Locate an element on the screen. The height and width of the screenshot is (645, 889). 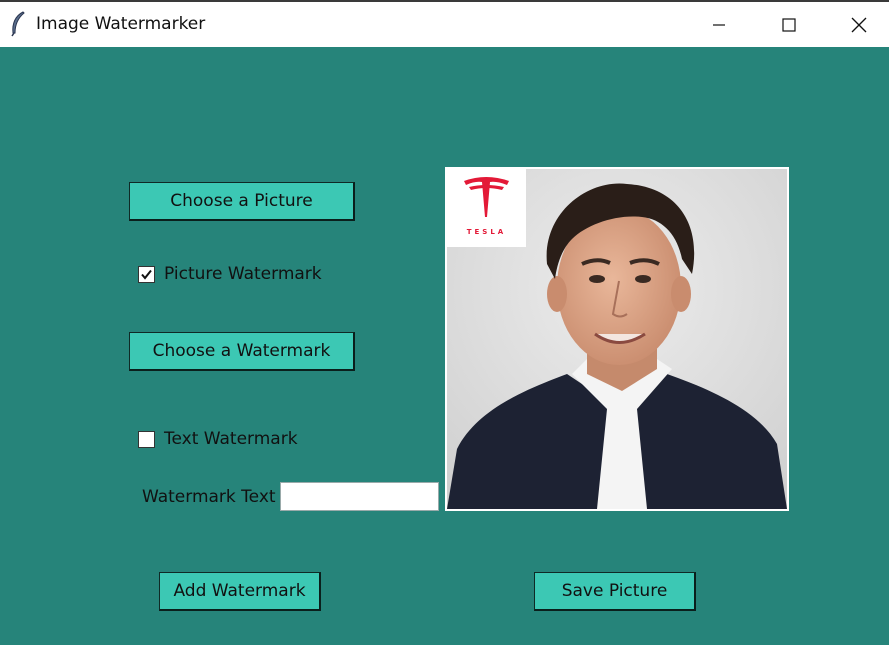
watermark-logo: TESLA is located at coordinates (486, 208).